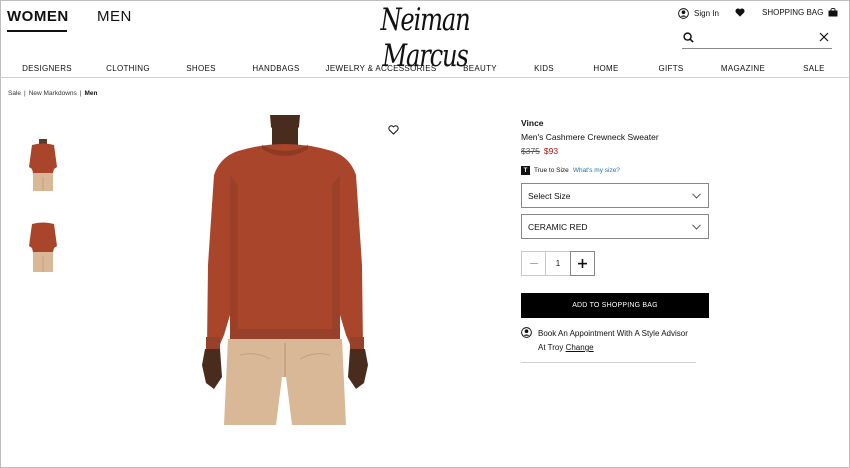 The height and width of the screenshot is (468, 850). Describe the element at coordinates (570, 170) in the screenshot. I see `fit-info: T True to Size What's my size?` at that location.